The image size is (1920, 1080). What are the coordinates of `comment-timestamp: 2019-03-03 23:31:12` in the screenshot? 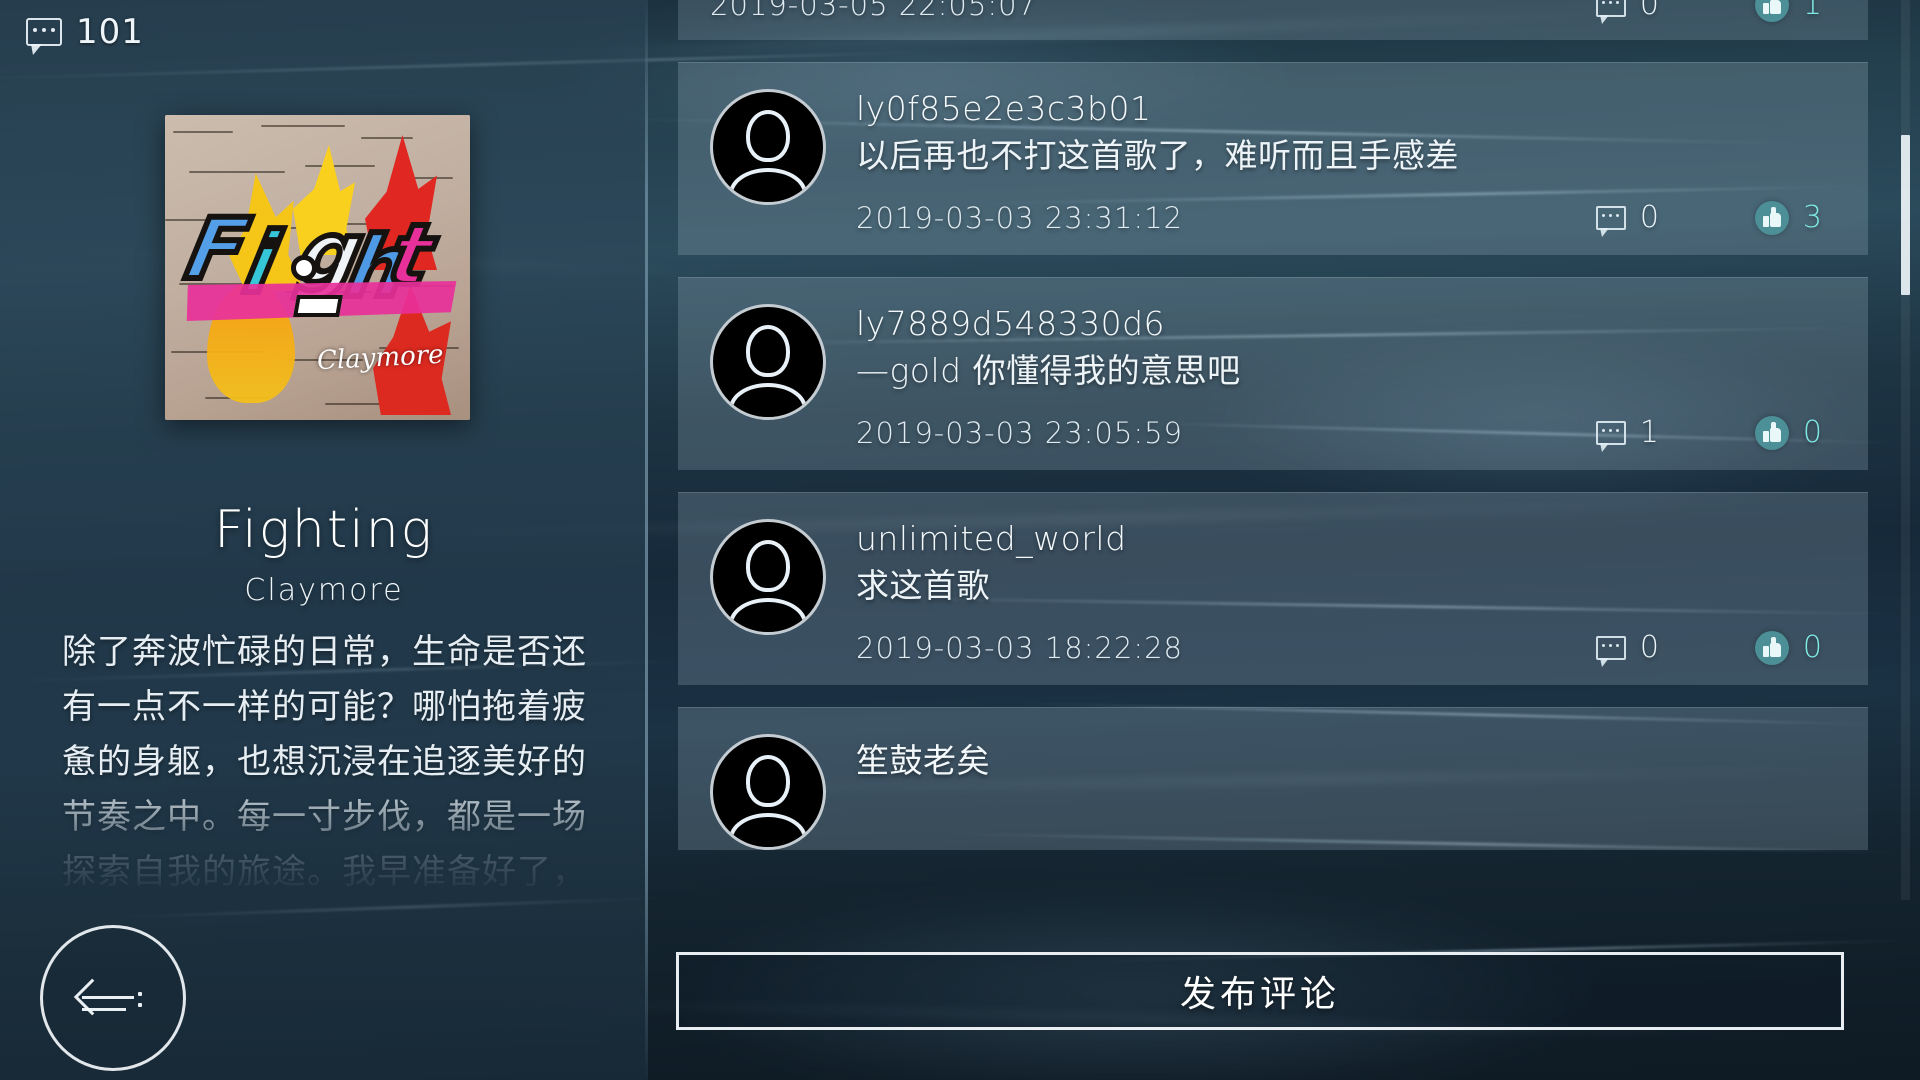 It's located at (1019, 217).